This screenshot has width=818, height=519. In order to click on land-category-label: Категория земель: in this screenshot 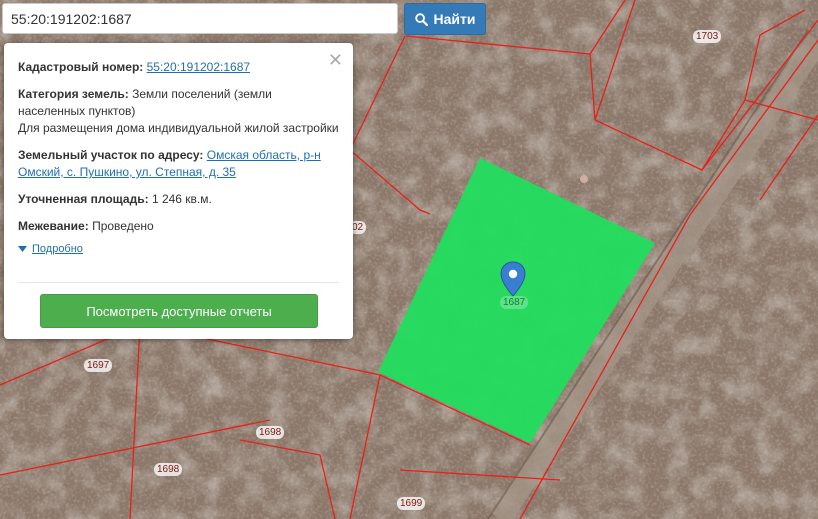, I will do `click(73, 94)`.